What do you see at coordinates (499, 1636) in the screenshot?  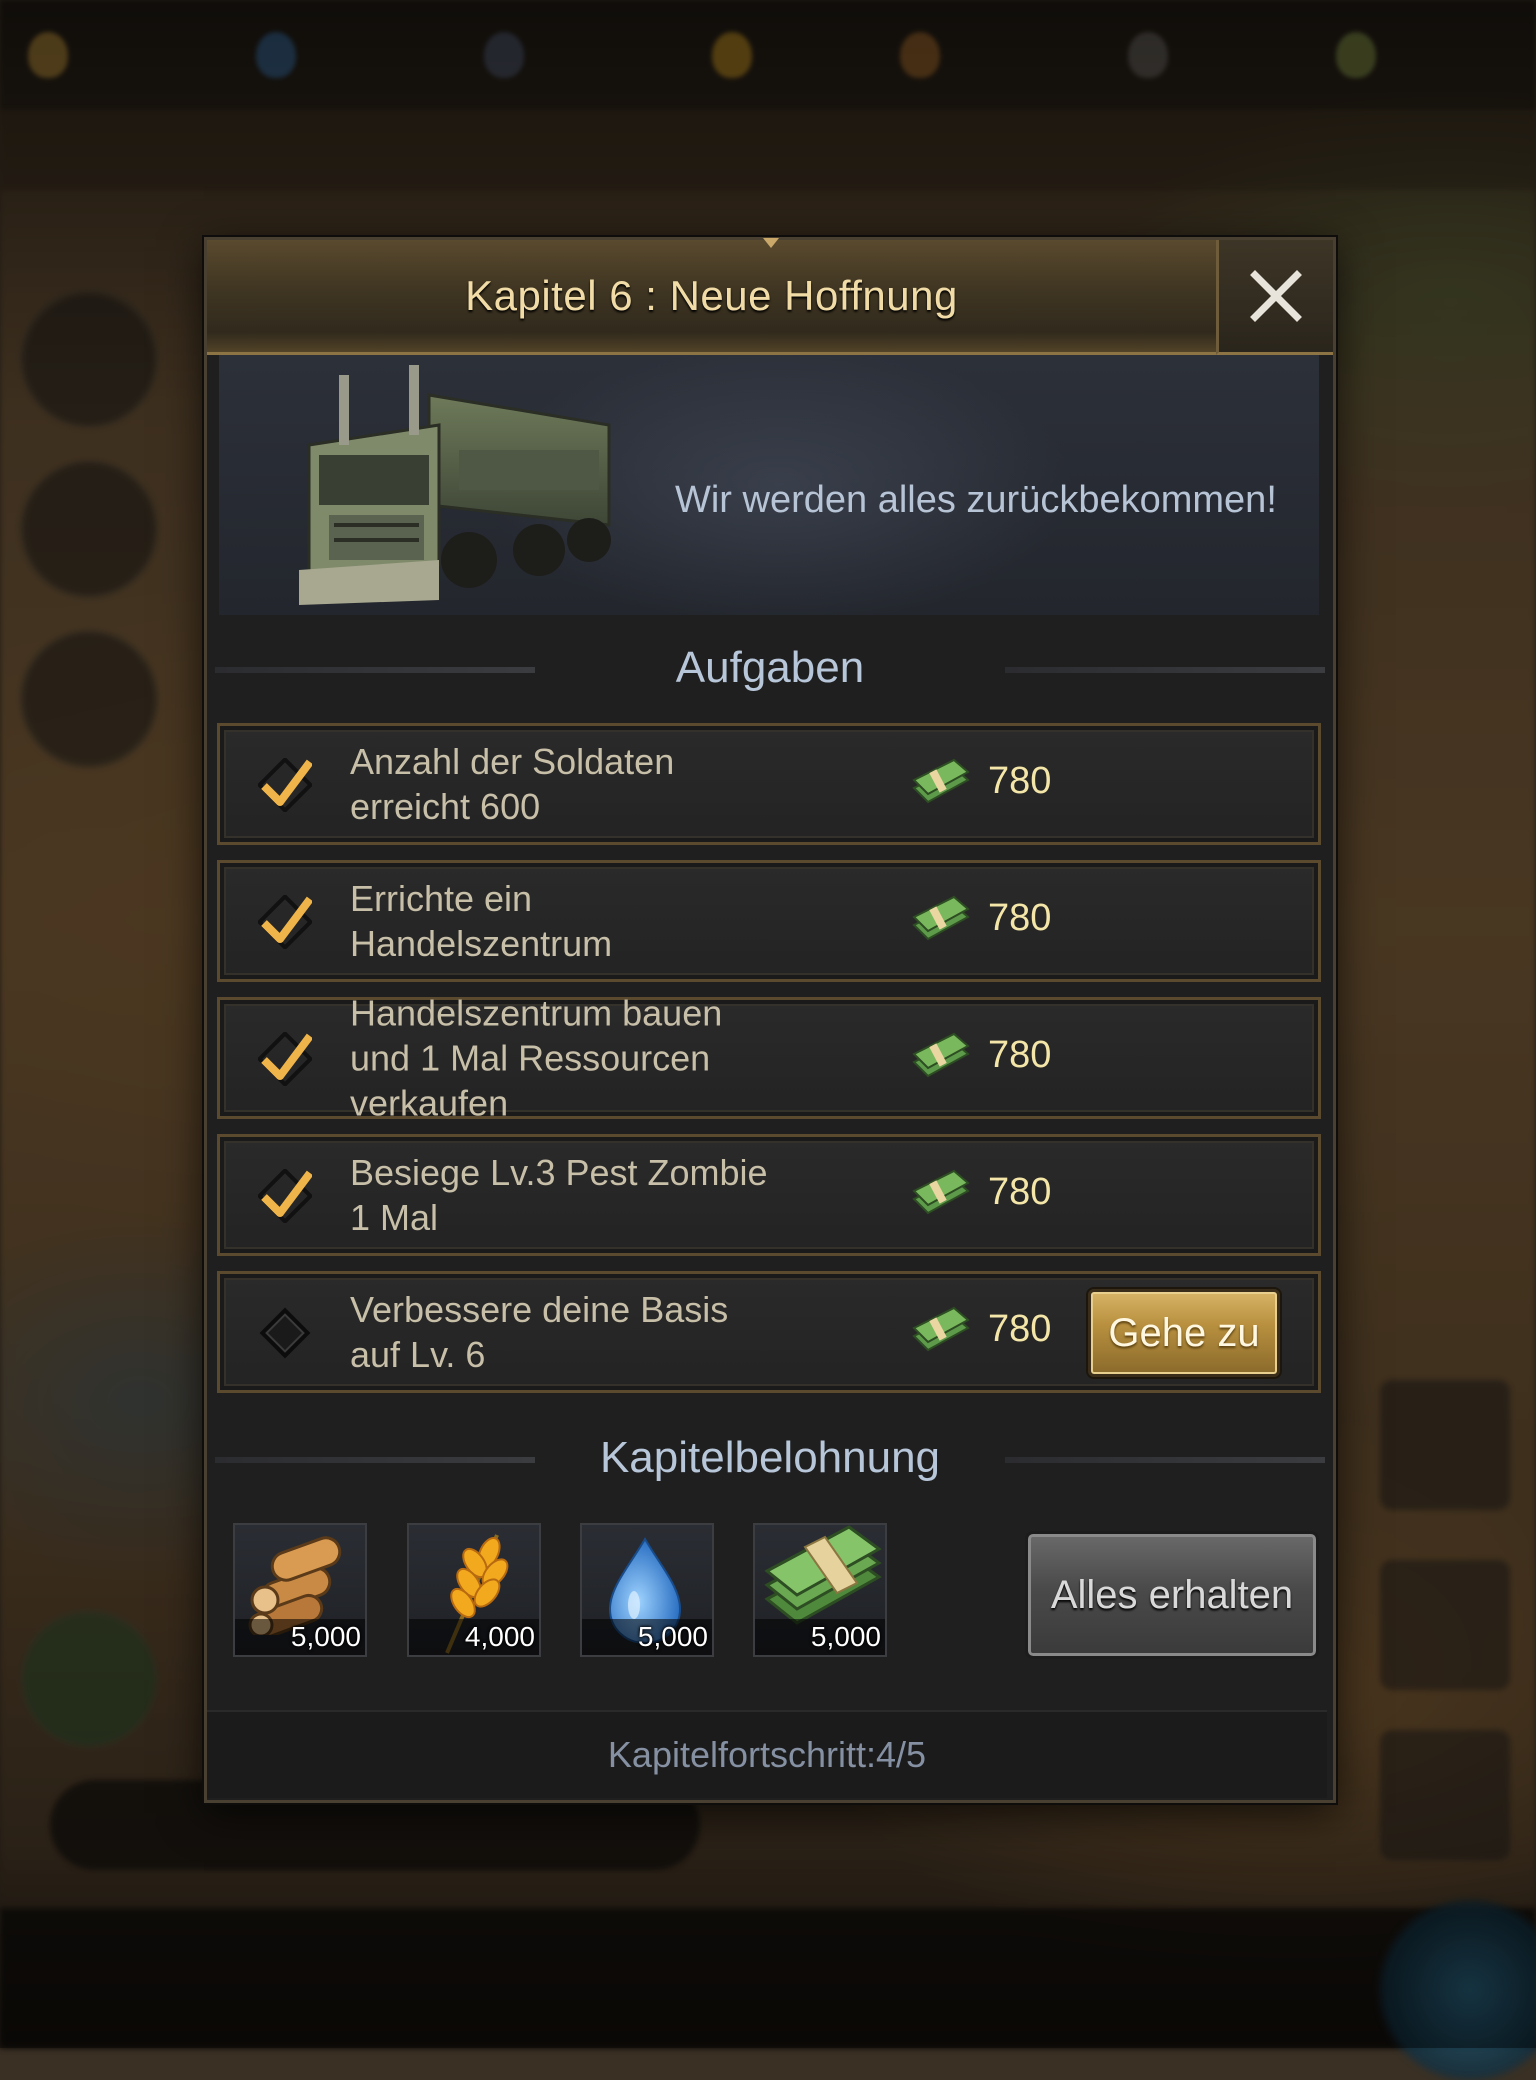 I see `reward-amount: 4,000` at bounding box center [499, 1636].